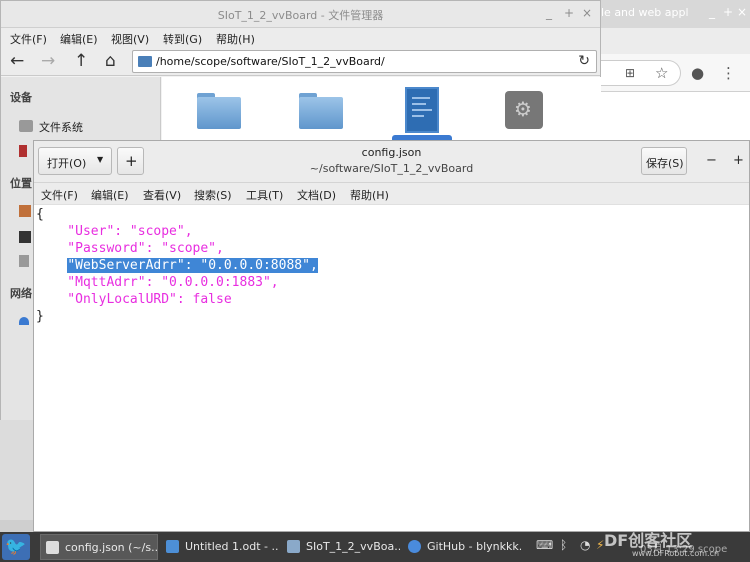 This screenshot has width=750, height=562. What do you see at coordinates (661, 73) in the screenshot?
I see `bookmark-star-icon: ☆` at bounding box center [661, 73].